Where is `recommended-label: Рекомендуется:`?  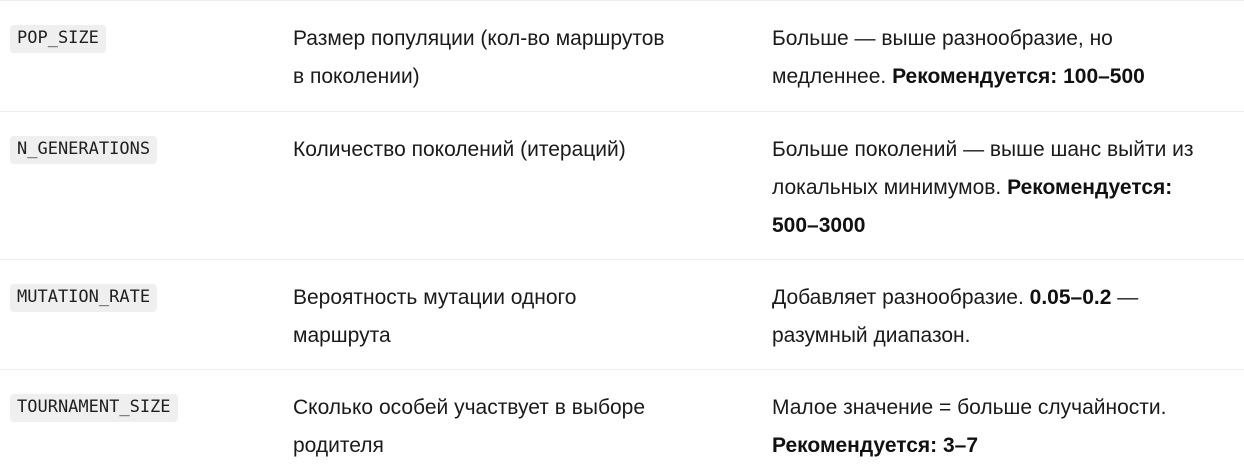 recommended-label: Рекомендуется: is located at coordinates (1090, 187).